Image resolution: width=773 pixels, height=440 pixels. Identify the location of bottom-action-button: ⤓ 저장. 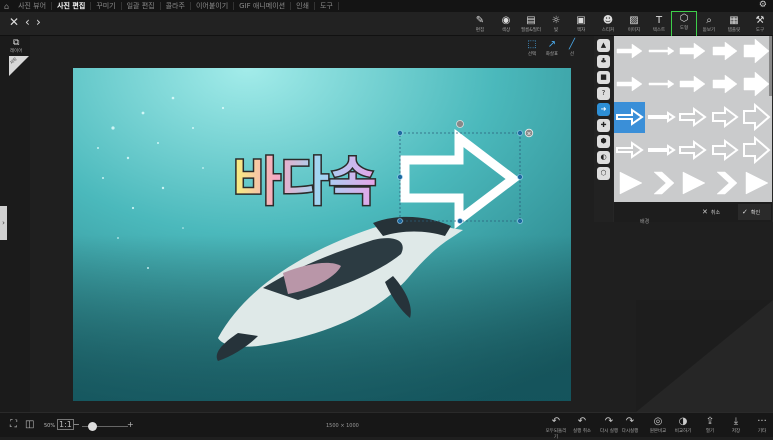
(736, 425).